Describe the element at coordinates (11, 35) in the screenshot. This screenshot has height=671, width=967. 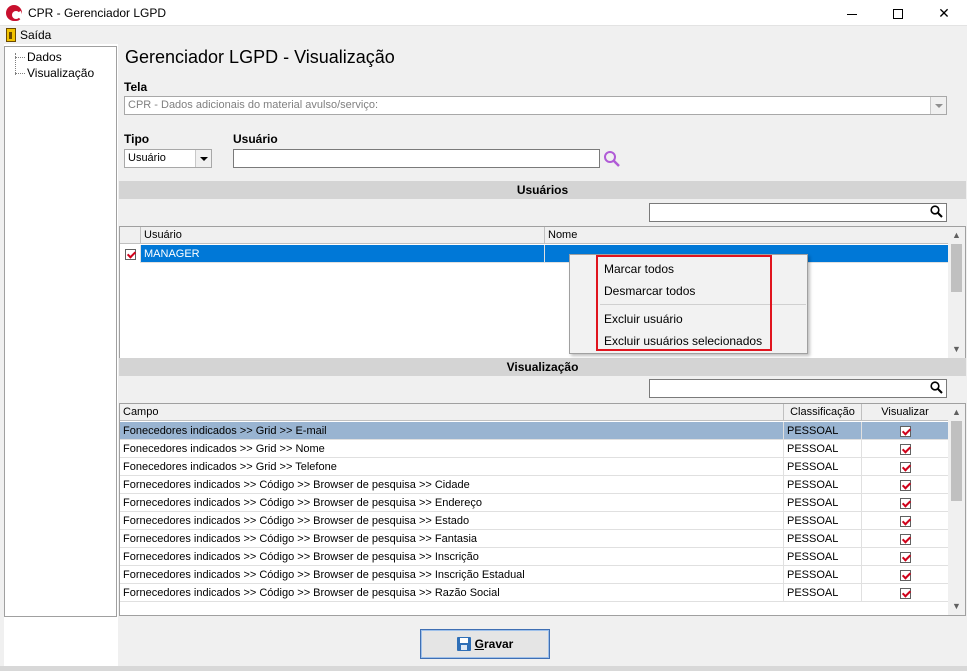
I see `exit-door-icon` at that location.